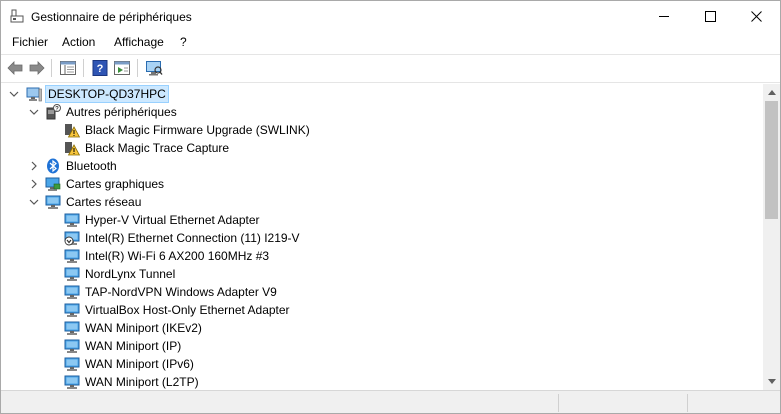 Image resolution: width=781 pixels, height=414 pixels. I want to click on scan-hardware-monitor-icon, so click(154, 68).